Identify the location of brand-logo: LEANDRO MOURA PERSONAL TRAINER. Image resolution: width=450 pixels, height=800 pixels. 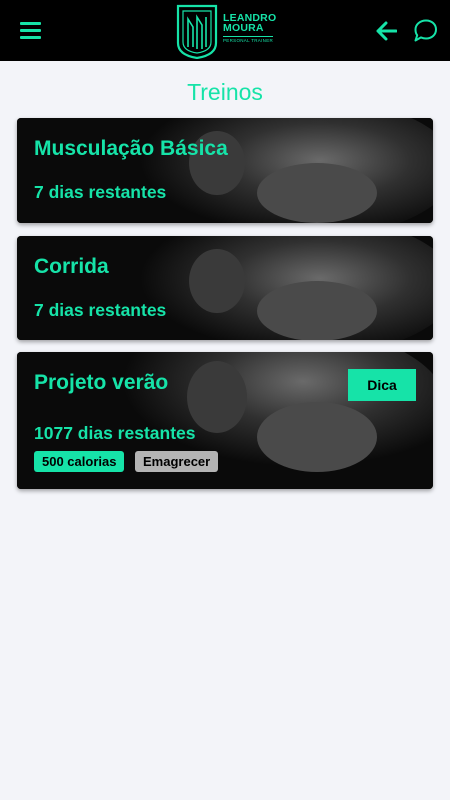
(230, 31).